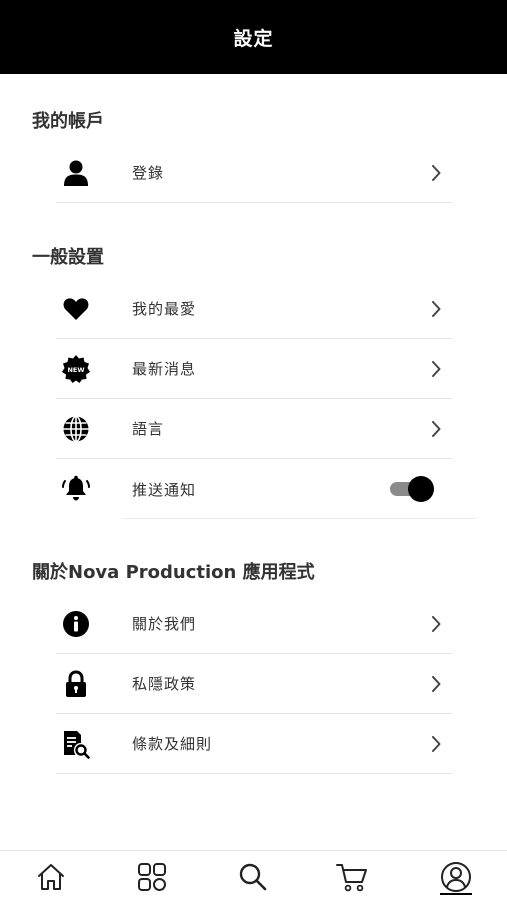  I want to click on menu-item-terms: 條款及細則, so click(254, 744).